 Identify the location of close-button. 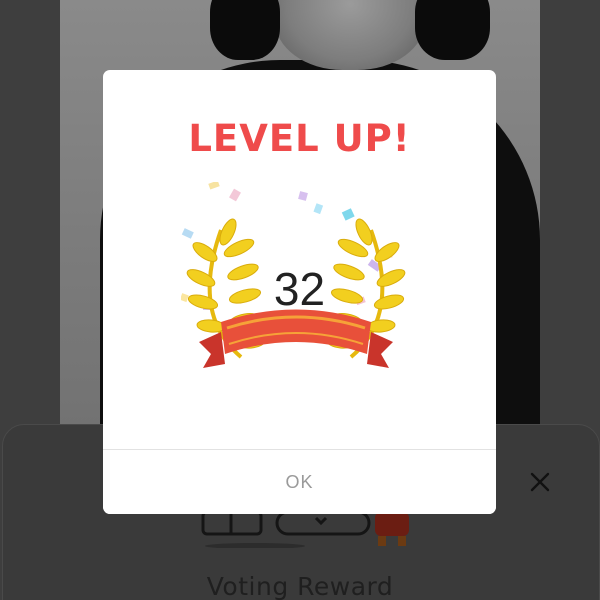
(540, 482).